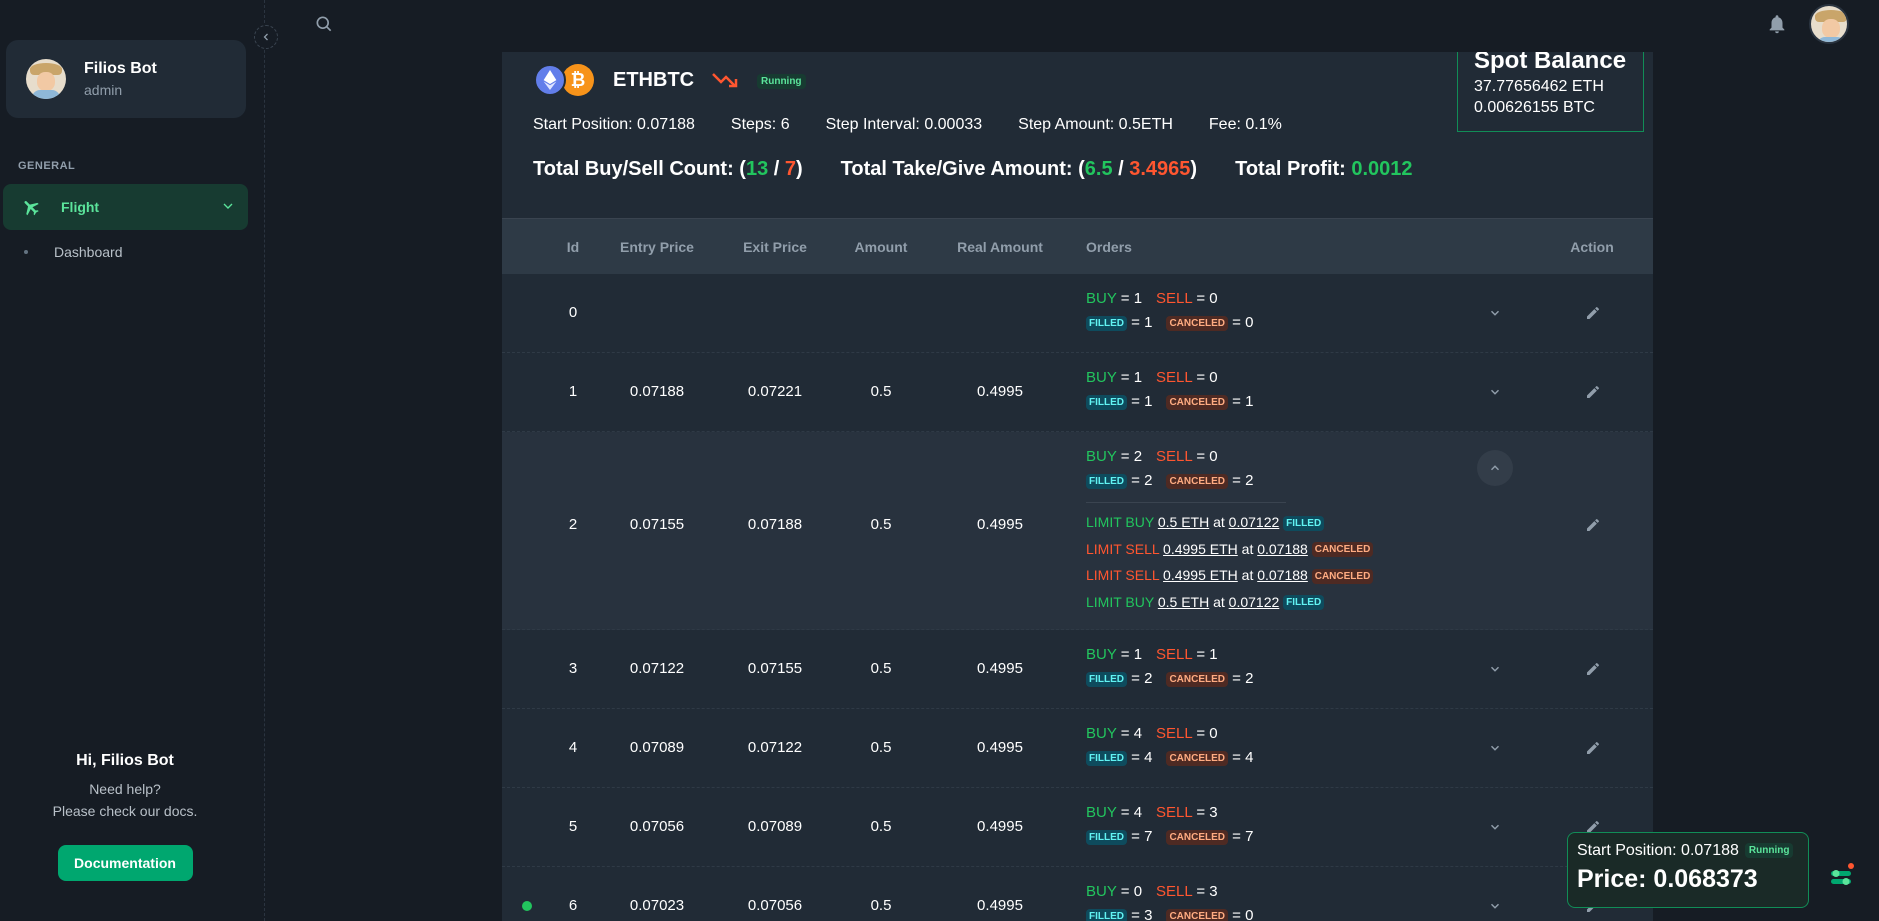 Image resolution: width=1879 pixels, height=921 pixels. I want to click on user-card: Filios Bot admin, so click(126, 79).